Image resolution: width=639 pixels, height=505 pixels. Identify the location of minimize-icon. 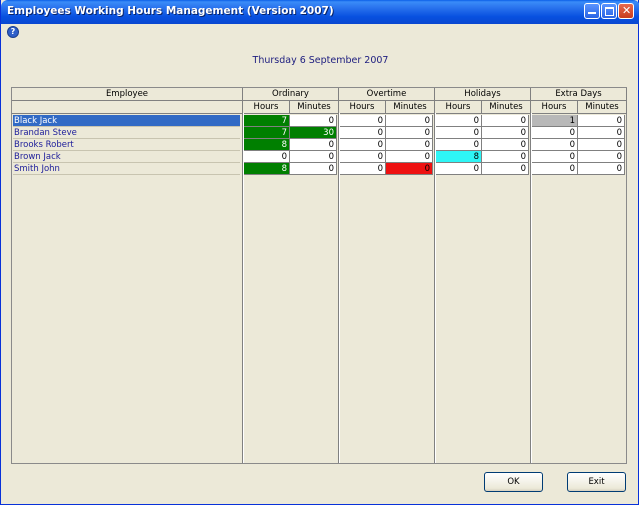
(592, 13).